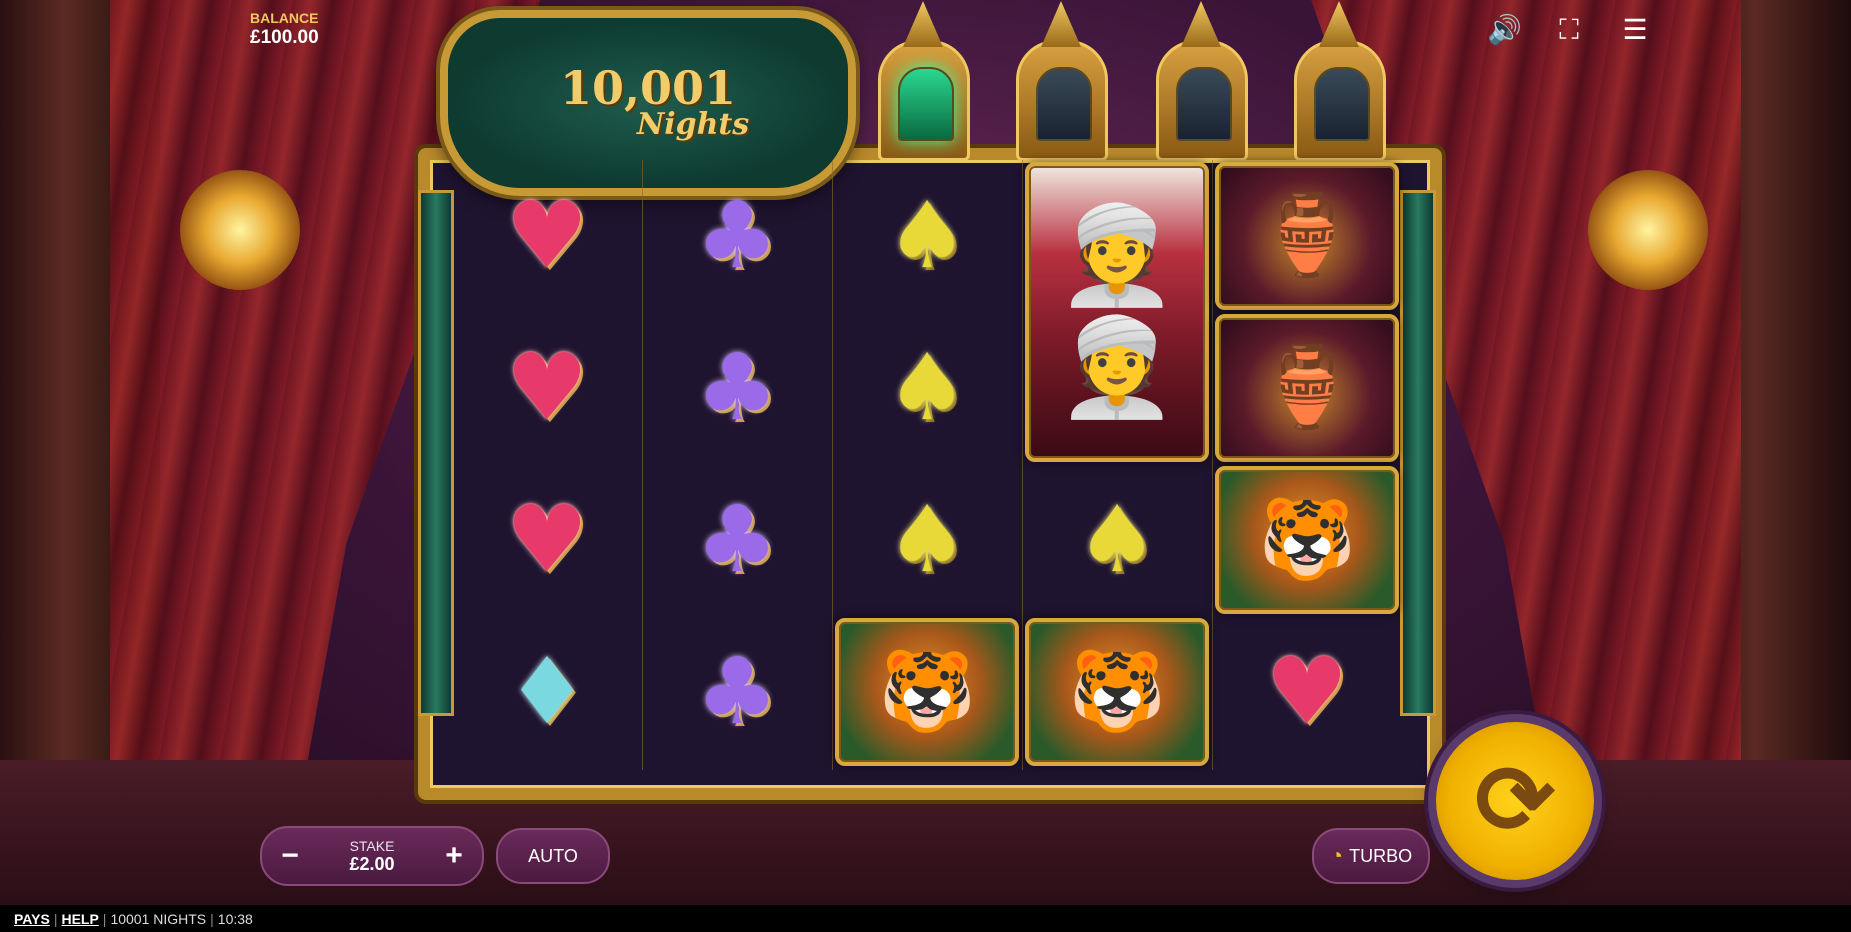 The image size is (1851, 932). Describe the element at coordinates (1143, 80) in the screenshot. I see `lamp-row` at that location.